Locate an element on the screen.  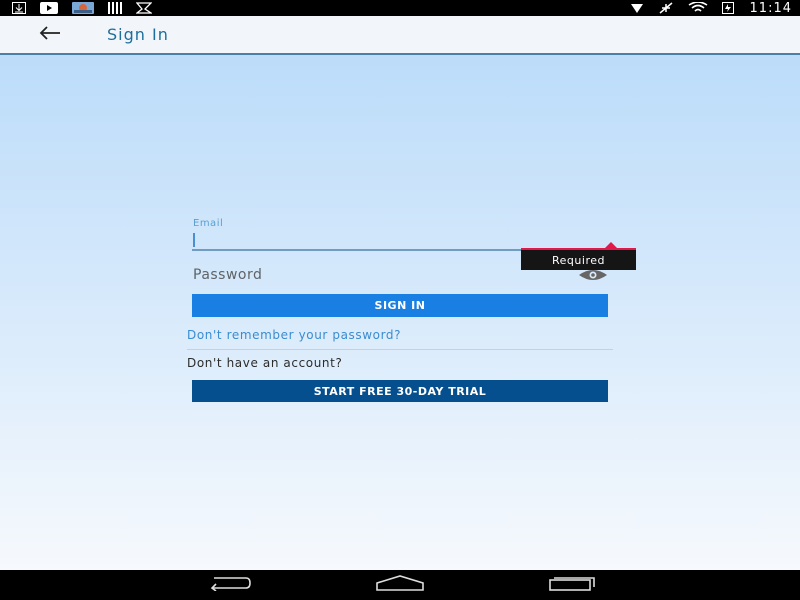
wifi-icon is located at coordinates (698, 8).